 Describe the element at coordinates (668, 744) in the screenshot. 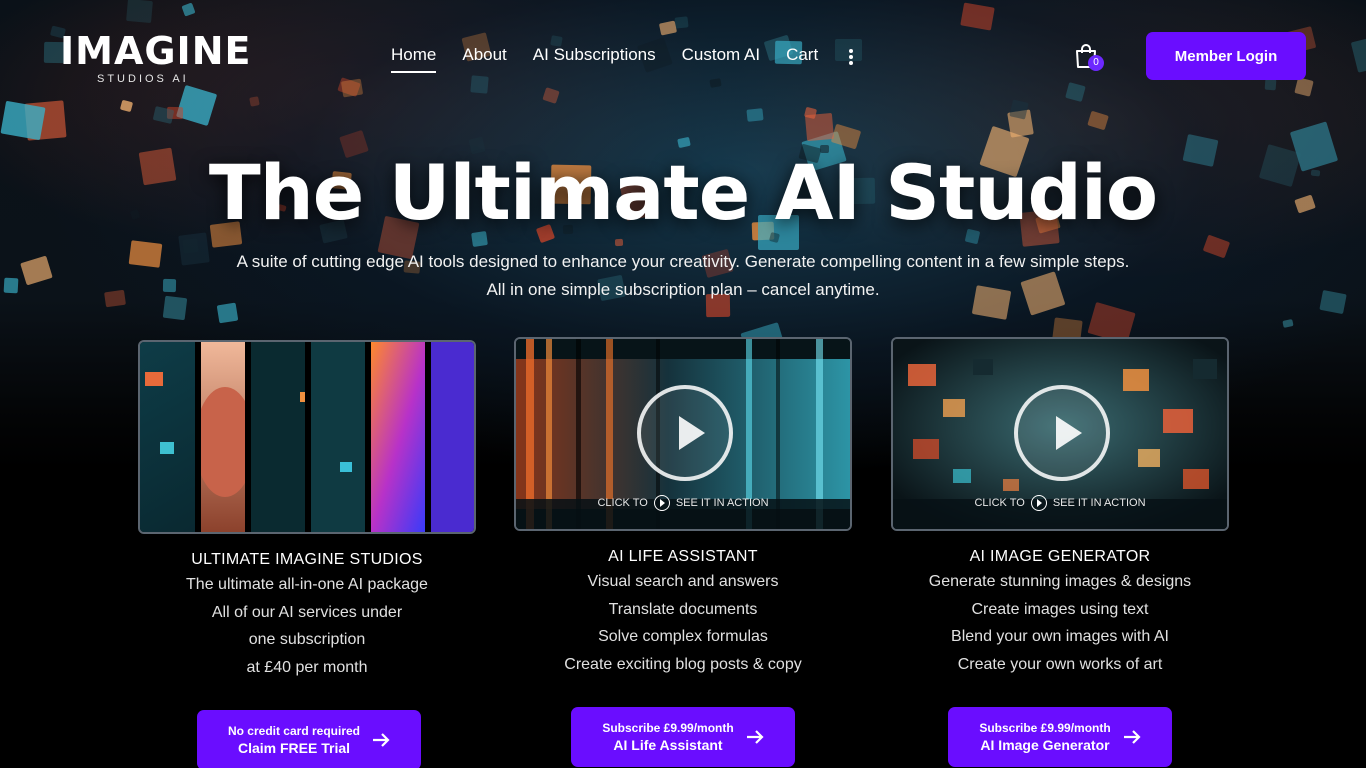

I see `cta-main-text: AI Life Assistant` at that location.